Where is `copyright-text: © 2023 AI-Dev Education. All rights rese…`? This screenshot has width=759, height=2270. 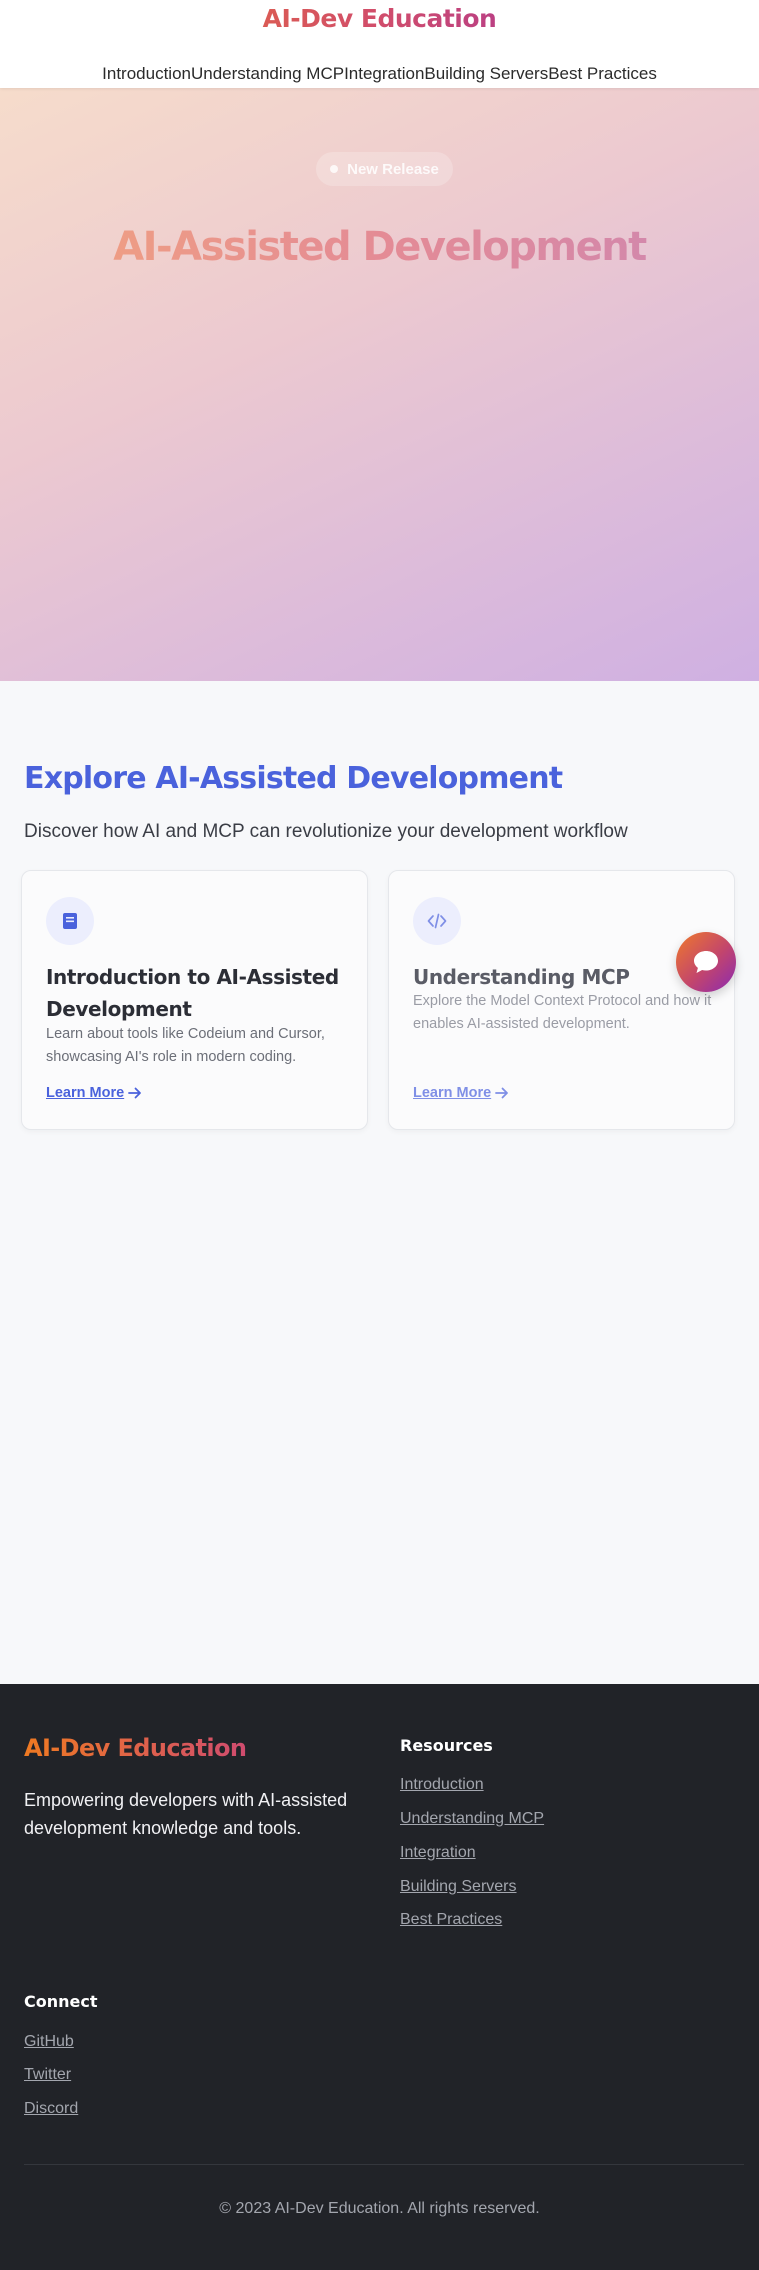 copyright-text: © 2023 AI-Dev Education. All rights rese… is located at coordinates (379, 2208).